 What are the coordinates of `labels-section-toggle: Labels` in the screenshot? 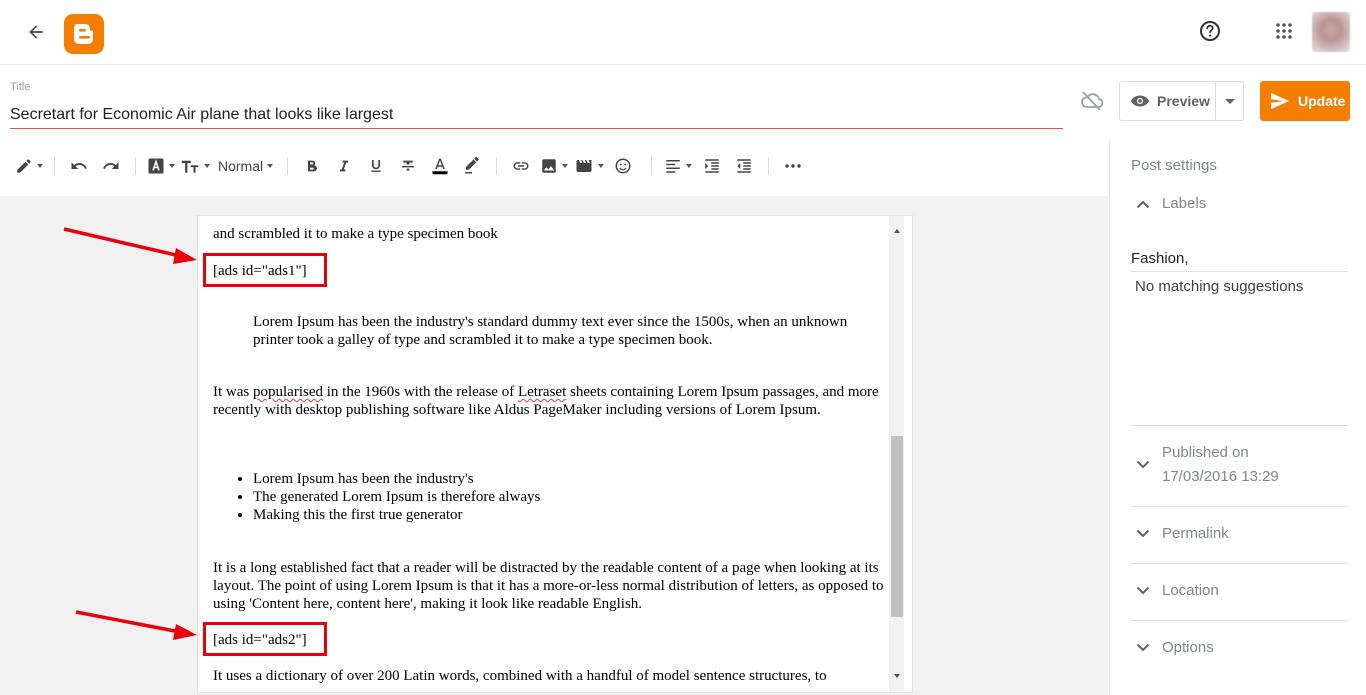 It's located at (1171, 203).